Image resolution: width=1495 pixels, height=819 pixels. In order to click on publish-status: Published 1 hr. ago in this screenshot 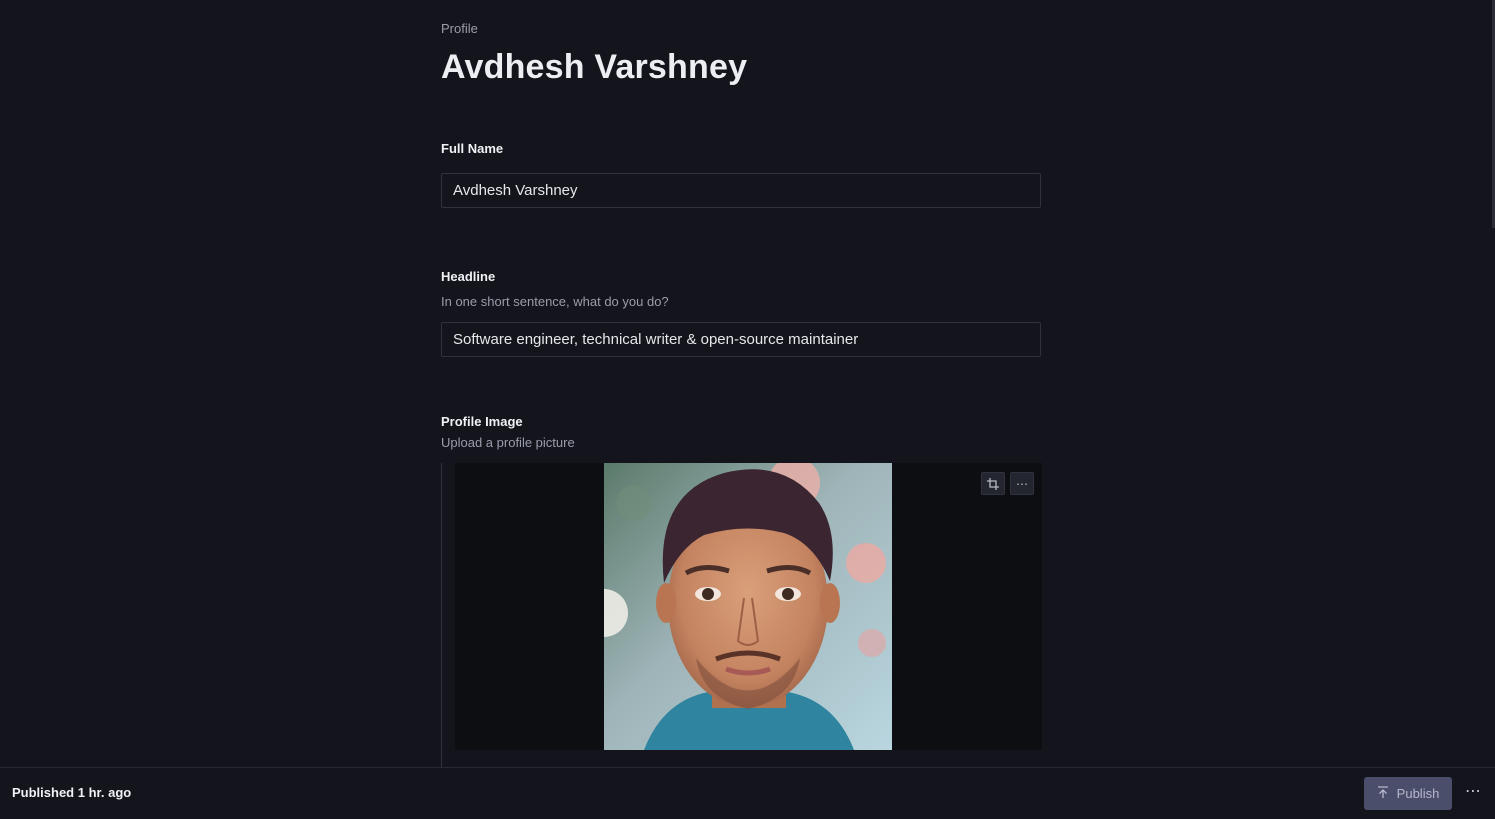, I will do `click(71, 792)`.